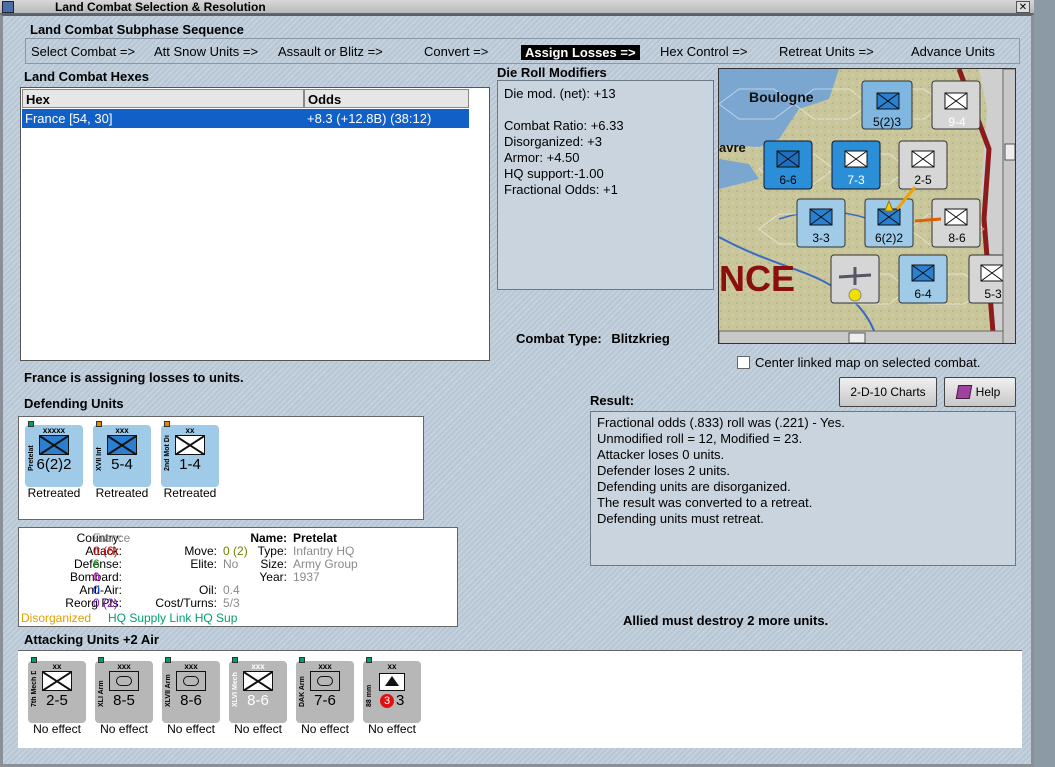 The height and width of the screenshot is (767, 1055). What do you see at coordinates (757, 278) in the screenshot?
I see `map-label-nce: NCE` at bounding box center [757, 278].